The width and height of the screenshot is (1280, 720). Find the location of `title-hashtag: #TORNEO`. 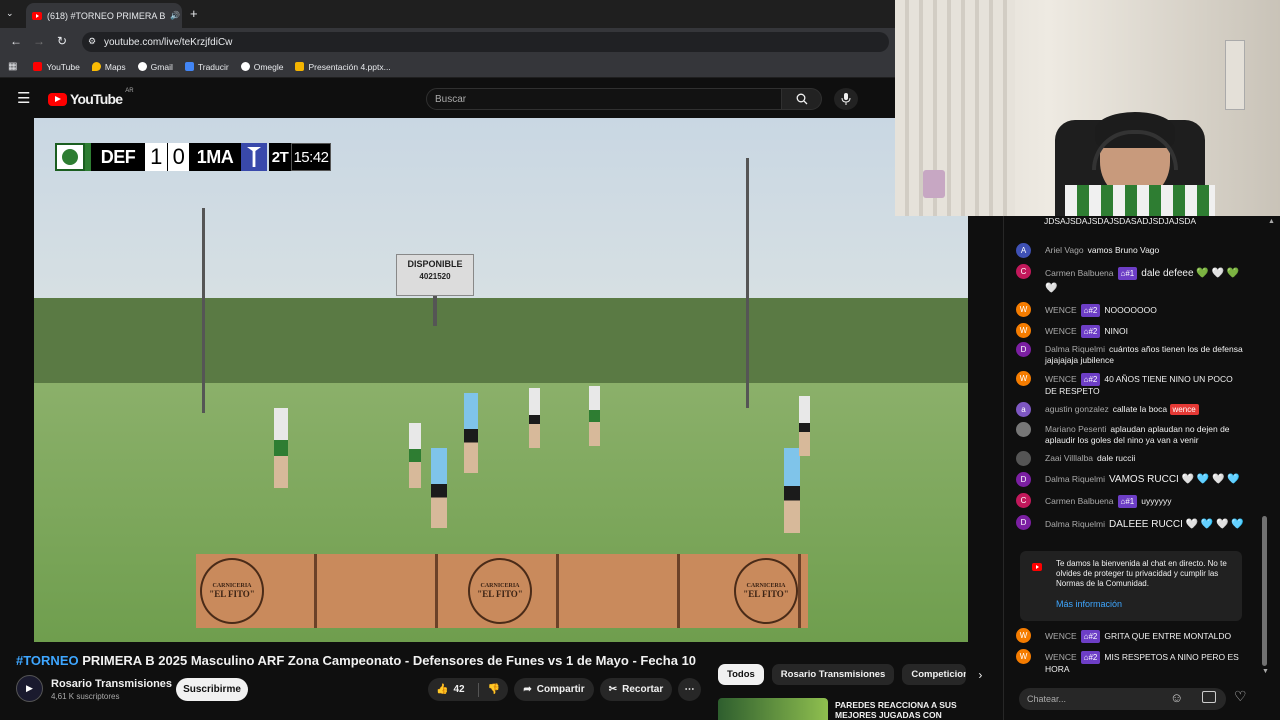

title-hashtag: #TORNEO is located at coordinates (47, 660).